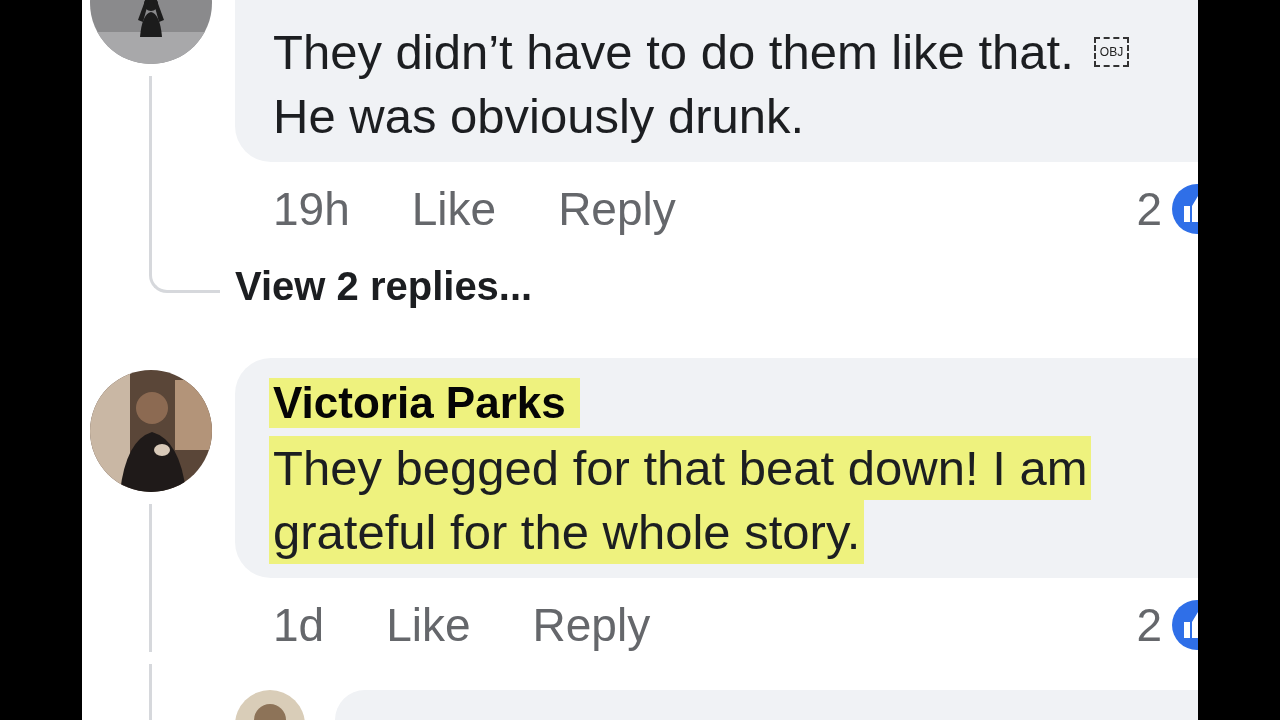 This screenshot has width=1280, height=720. Describe the element at coordinates (673, 52) in the screenshot. I see `comment-text: They didn’t have to do them like that.` at that location.